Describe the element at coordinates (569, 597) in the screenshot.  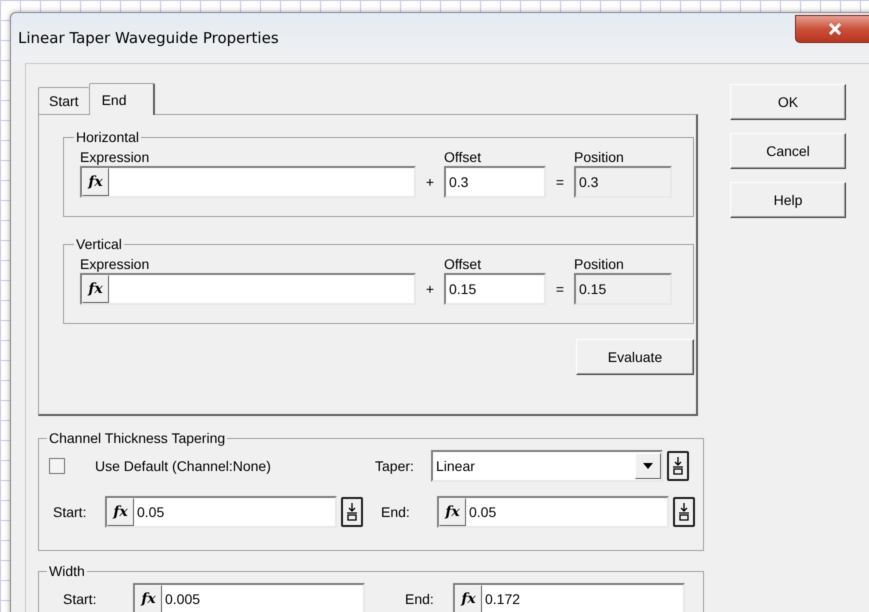
I see `end-field: fx 0.172` at that location.